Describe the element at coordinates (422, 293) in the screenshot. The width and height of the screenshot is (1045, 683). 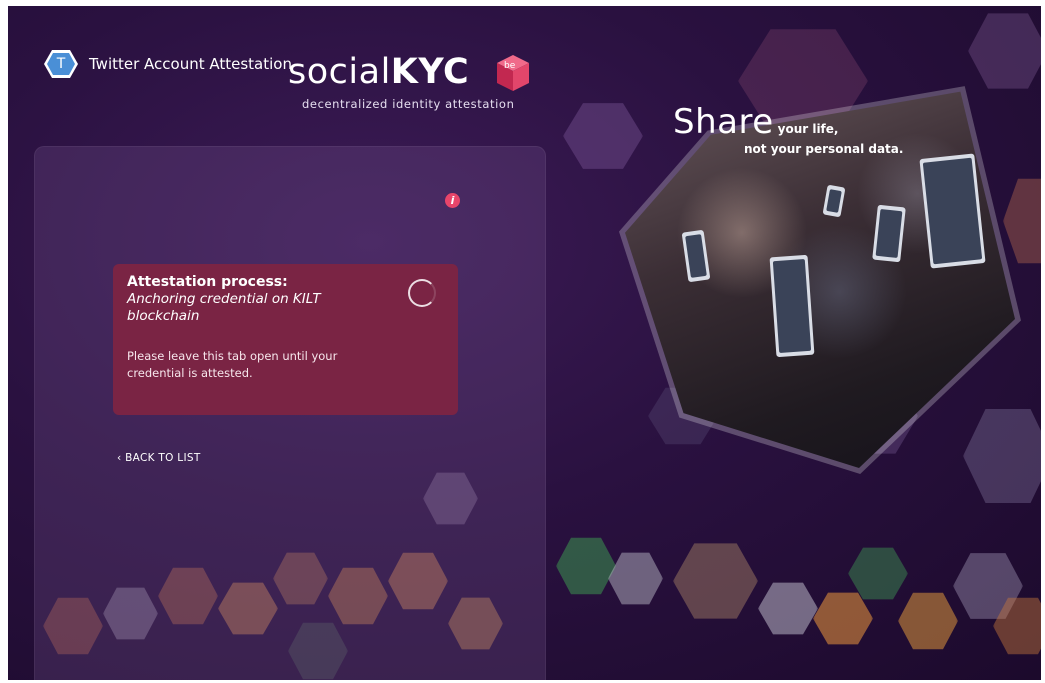
I see `loading-spinner-icon` at that location.